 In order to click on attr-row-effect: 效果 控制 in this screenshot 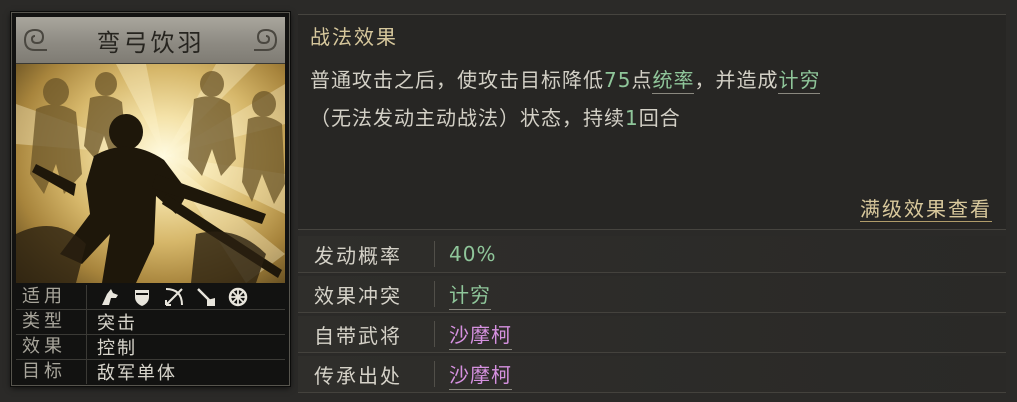, I will do `click(150, 347)`.